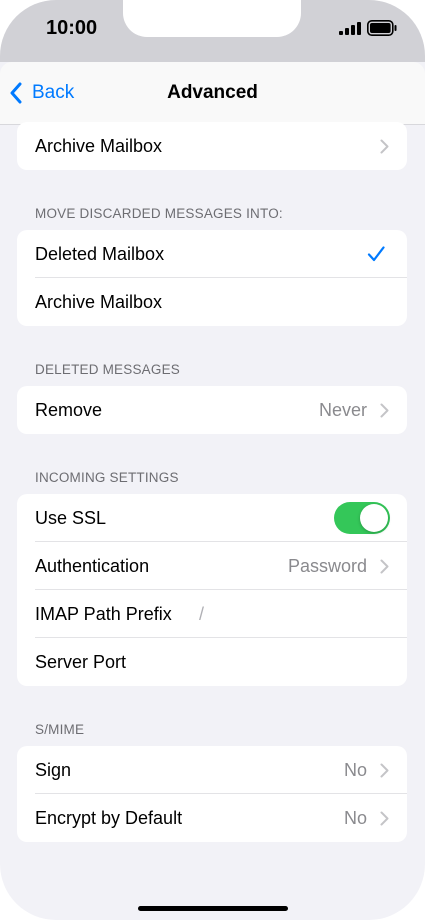 The width and height of the screenshot is (425, 920). I want to click on encrypt-by-default-value: No, so click(355, 817).